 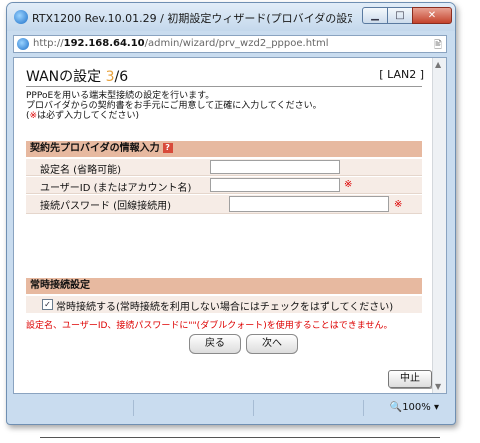 I want to click on user-id-required-mark: ※, so click(x=348, y=184).